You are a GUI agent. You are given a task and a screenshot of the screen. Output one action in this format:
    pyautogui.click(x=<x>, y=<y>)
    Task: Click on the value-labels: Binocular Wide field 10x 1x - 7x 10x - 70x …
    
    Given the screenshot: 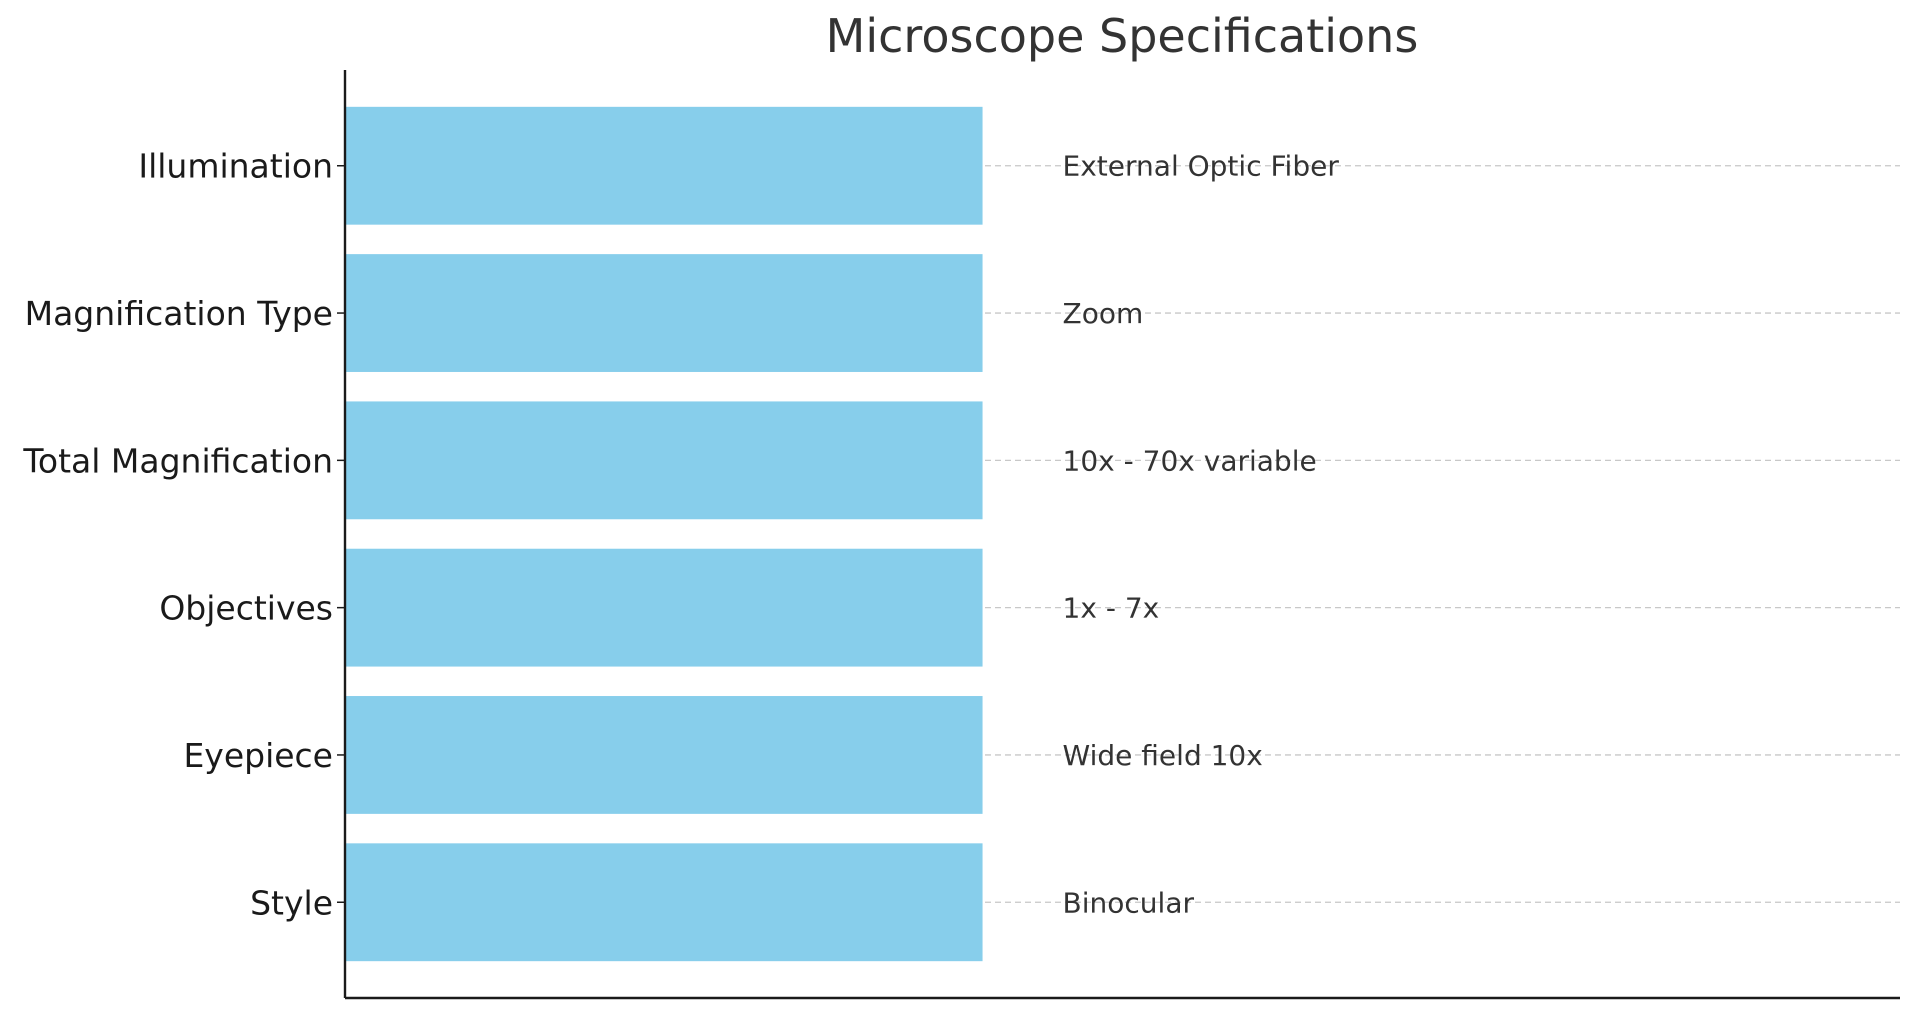 What is the action you would take?
    pyautogui.click(x=1201, y=535)
    